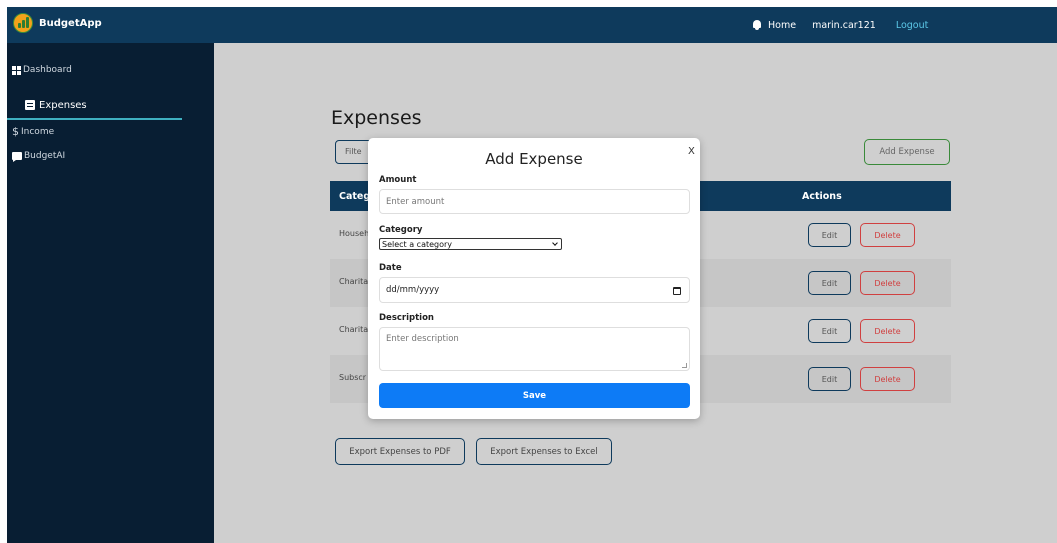  I want to click on date-field: dd/mm/yyyy, so click(534, 290).